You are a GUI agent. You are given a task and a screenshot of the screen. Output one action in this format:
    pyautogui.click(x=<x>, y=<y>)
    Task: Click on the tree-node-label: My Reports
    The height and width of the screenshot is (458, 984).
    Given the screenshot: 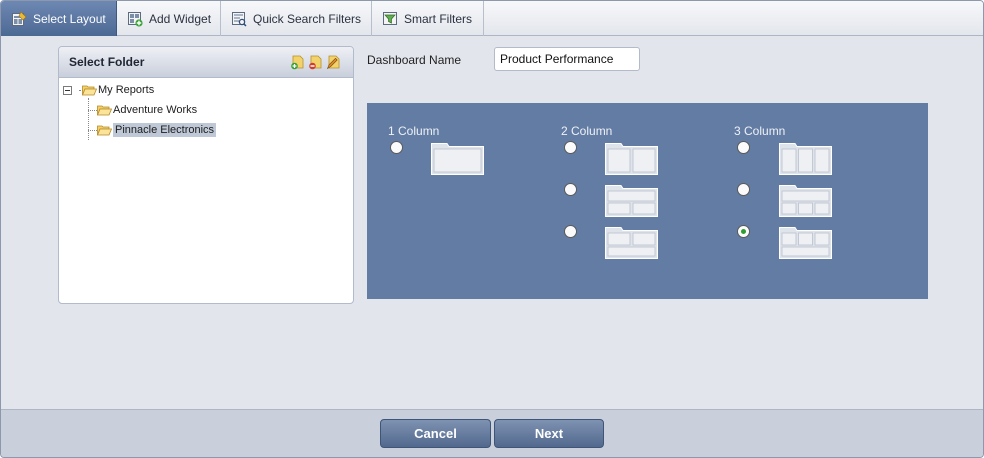 What is the action you would take?
    pyautogui.click(x=126, y=90)
    